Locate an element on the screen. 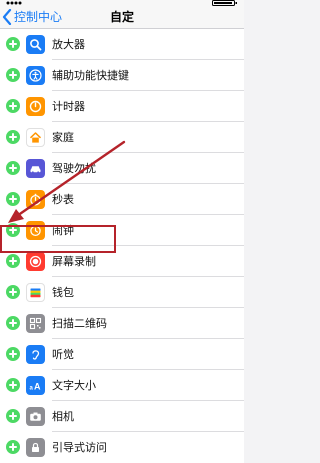 Image resolution: width=320 pixels, height=463 pixels. camera-icon is located at coordinates (35, 416).